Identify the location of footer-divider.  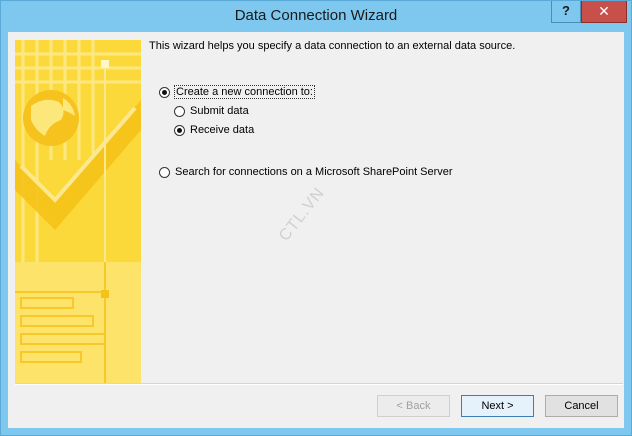
(319, 384).